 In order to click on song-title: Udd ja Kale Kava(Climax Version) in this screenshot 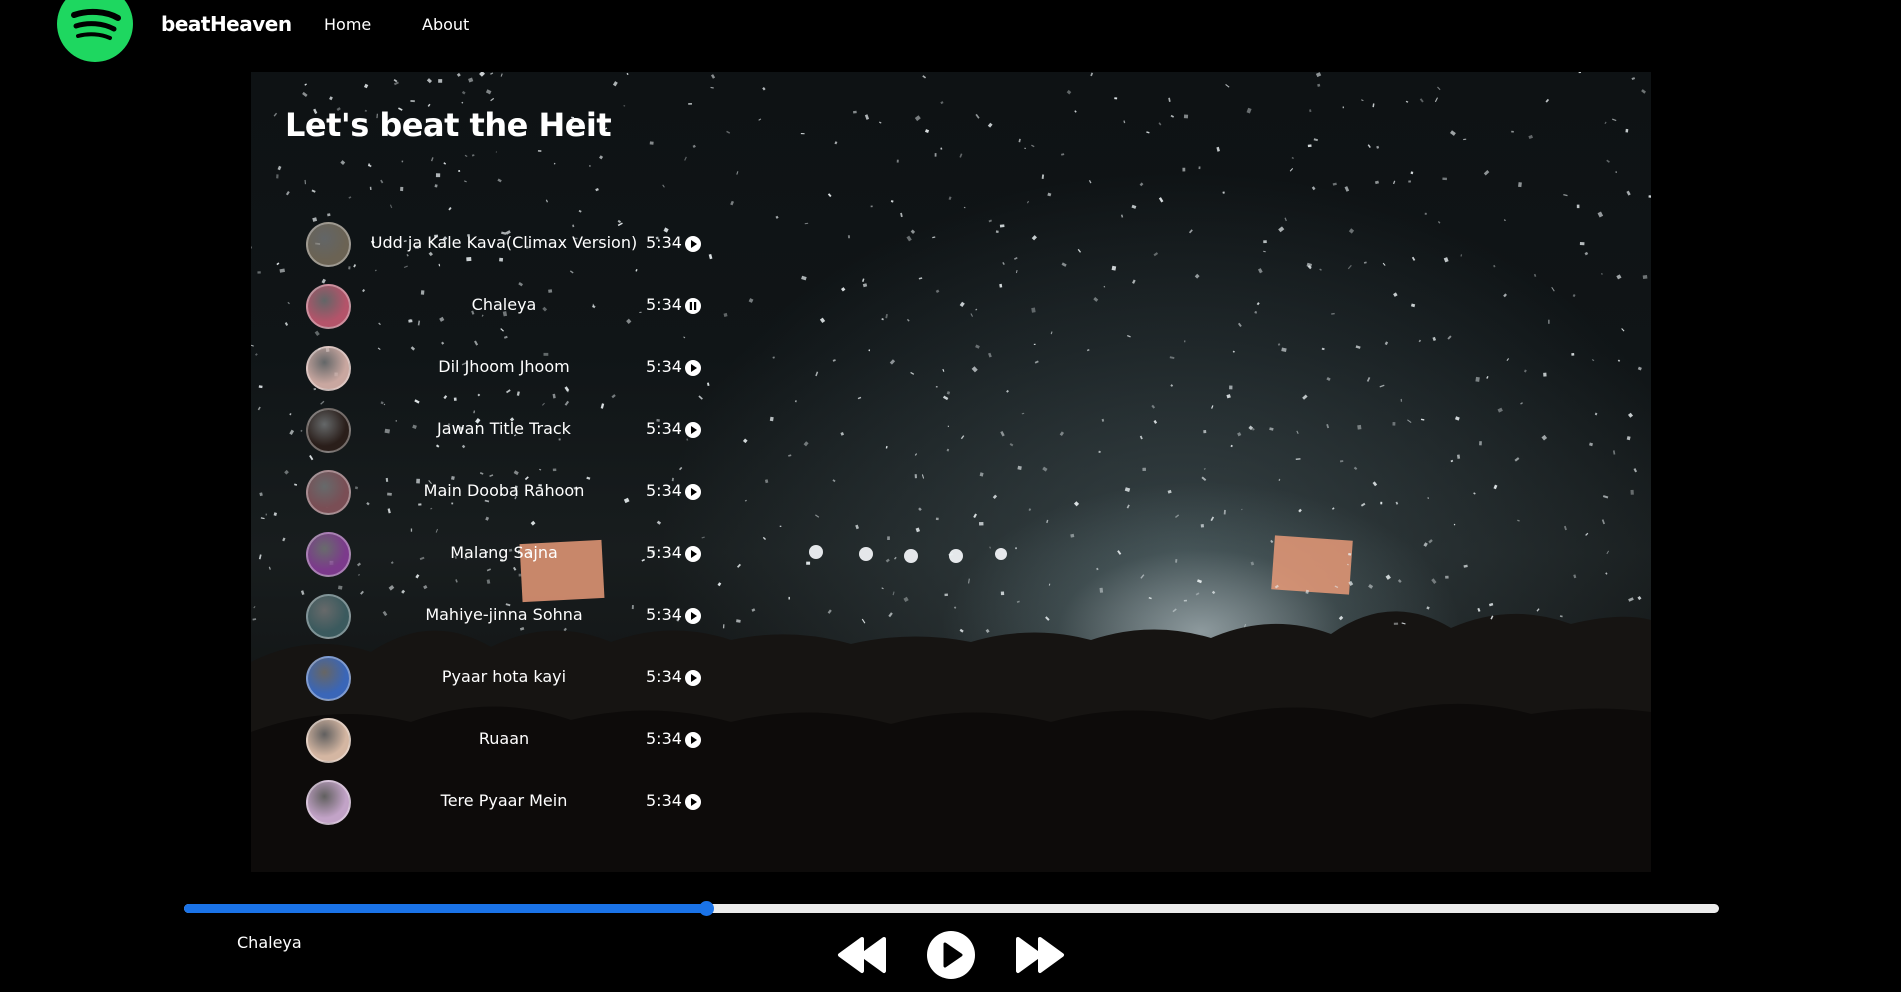, I will do `click(504, 242)`.